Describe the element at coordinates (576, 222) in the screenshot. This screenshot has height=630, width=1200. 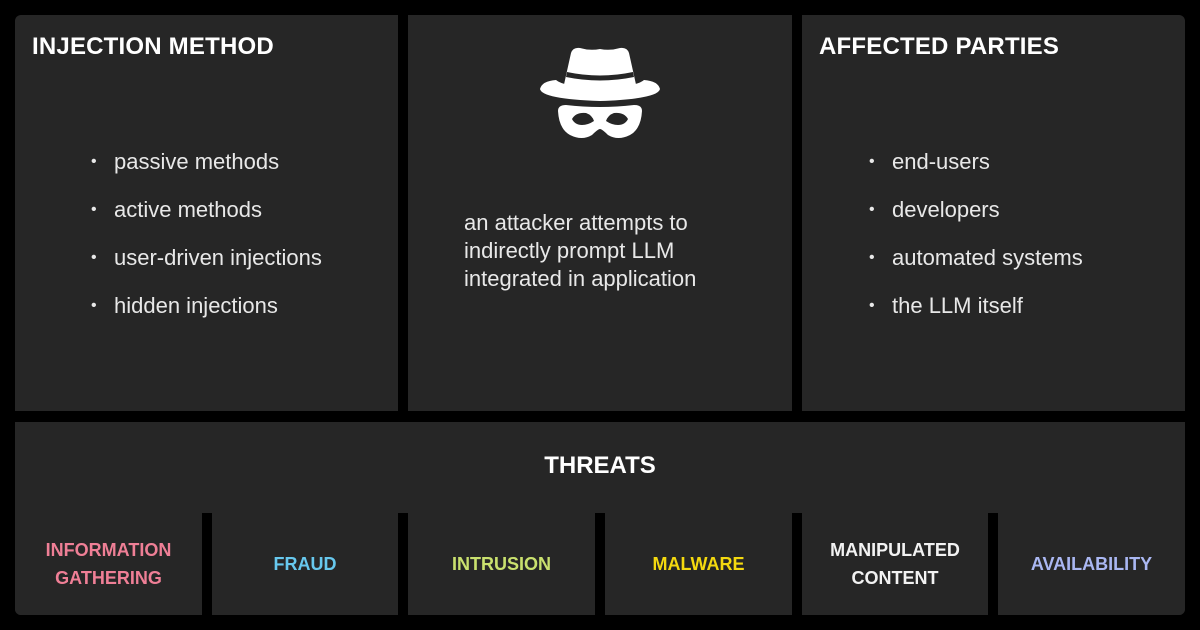
I see `description-line: an attacker attempts to` at that location.